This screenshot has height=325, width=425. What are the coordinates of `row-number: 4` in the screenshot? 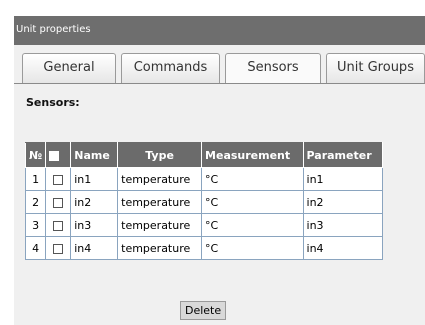 It's located at (35, 248).